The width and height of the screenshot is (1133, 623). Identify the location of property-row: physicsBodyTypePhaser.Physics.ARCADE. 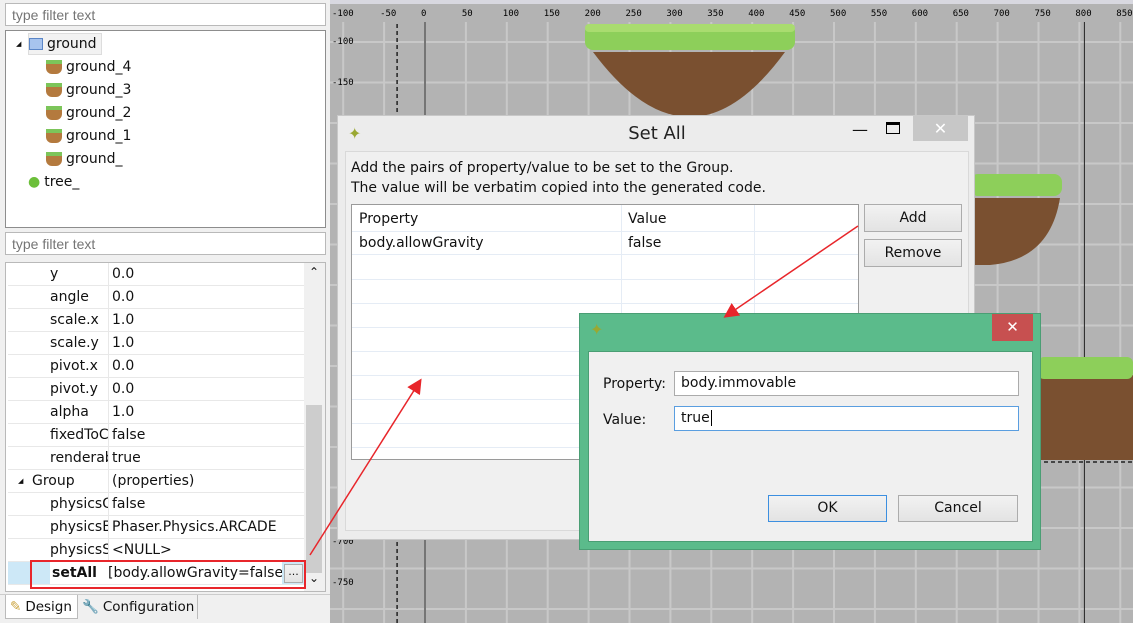
(156, 527).